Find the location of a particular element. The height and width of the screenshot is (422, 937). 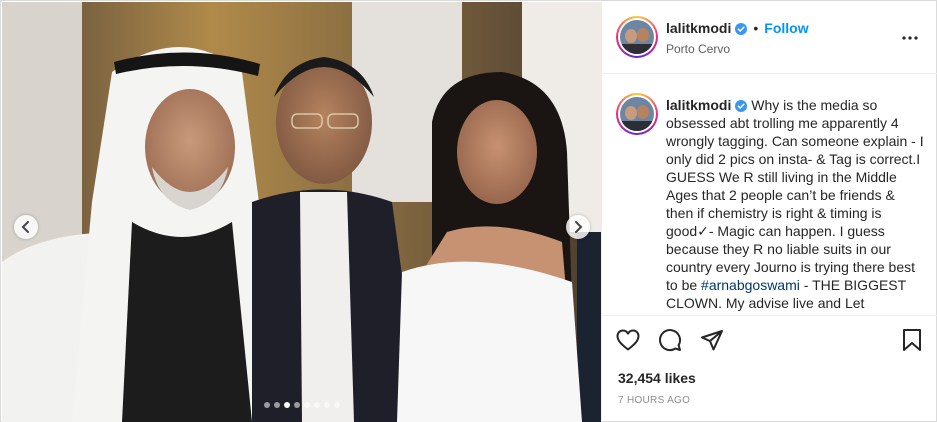

more-options-button is located at coordinates (910, 38).